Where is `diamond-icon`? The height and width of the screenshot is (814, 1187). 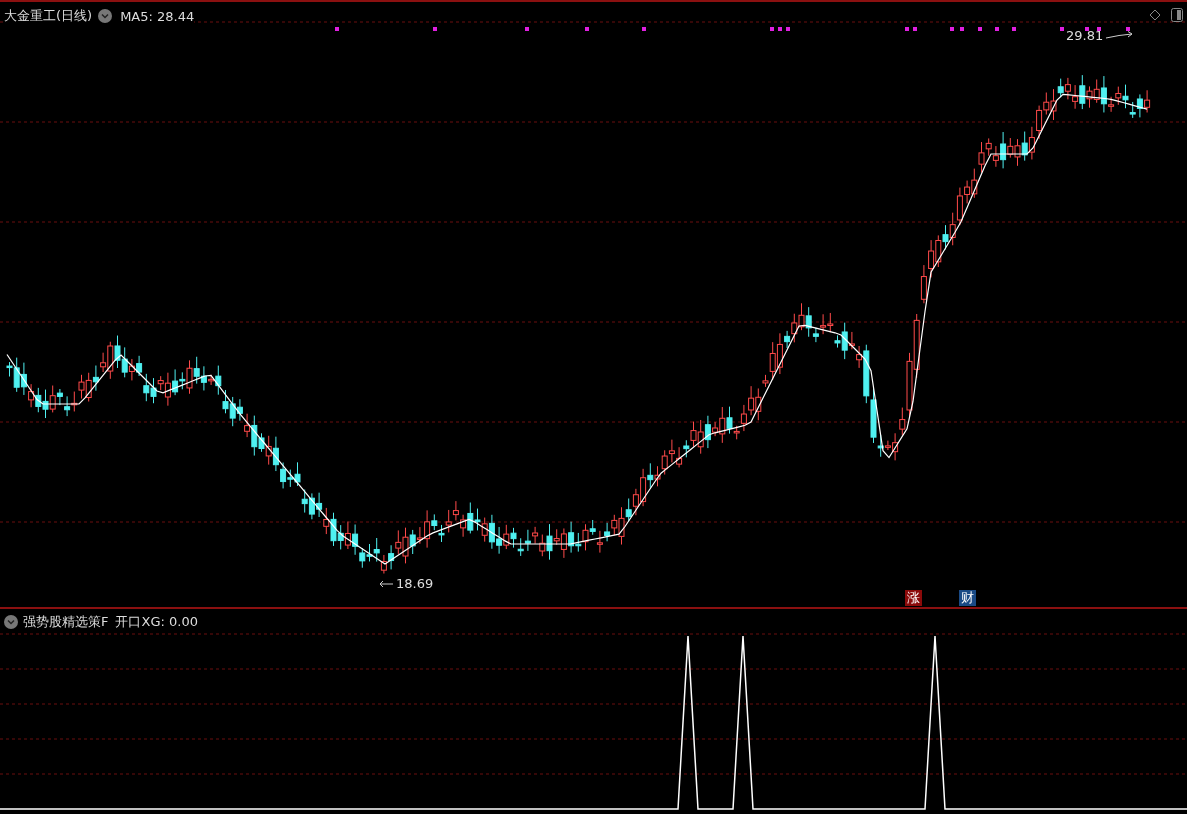 diamond-icon is located at coordinates (1155, 15).